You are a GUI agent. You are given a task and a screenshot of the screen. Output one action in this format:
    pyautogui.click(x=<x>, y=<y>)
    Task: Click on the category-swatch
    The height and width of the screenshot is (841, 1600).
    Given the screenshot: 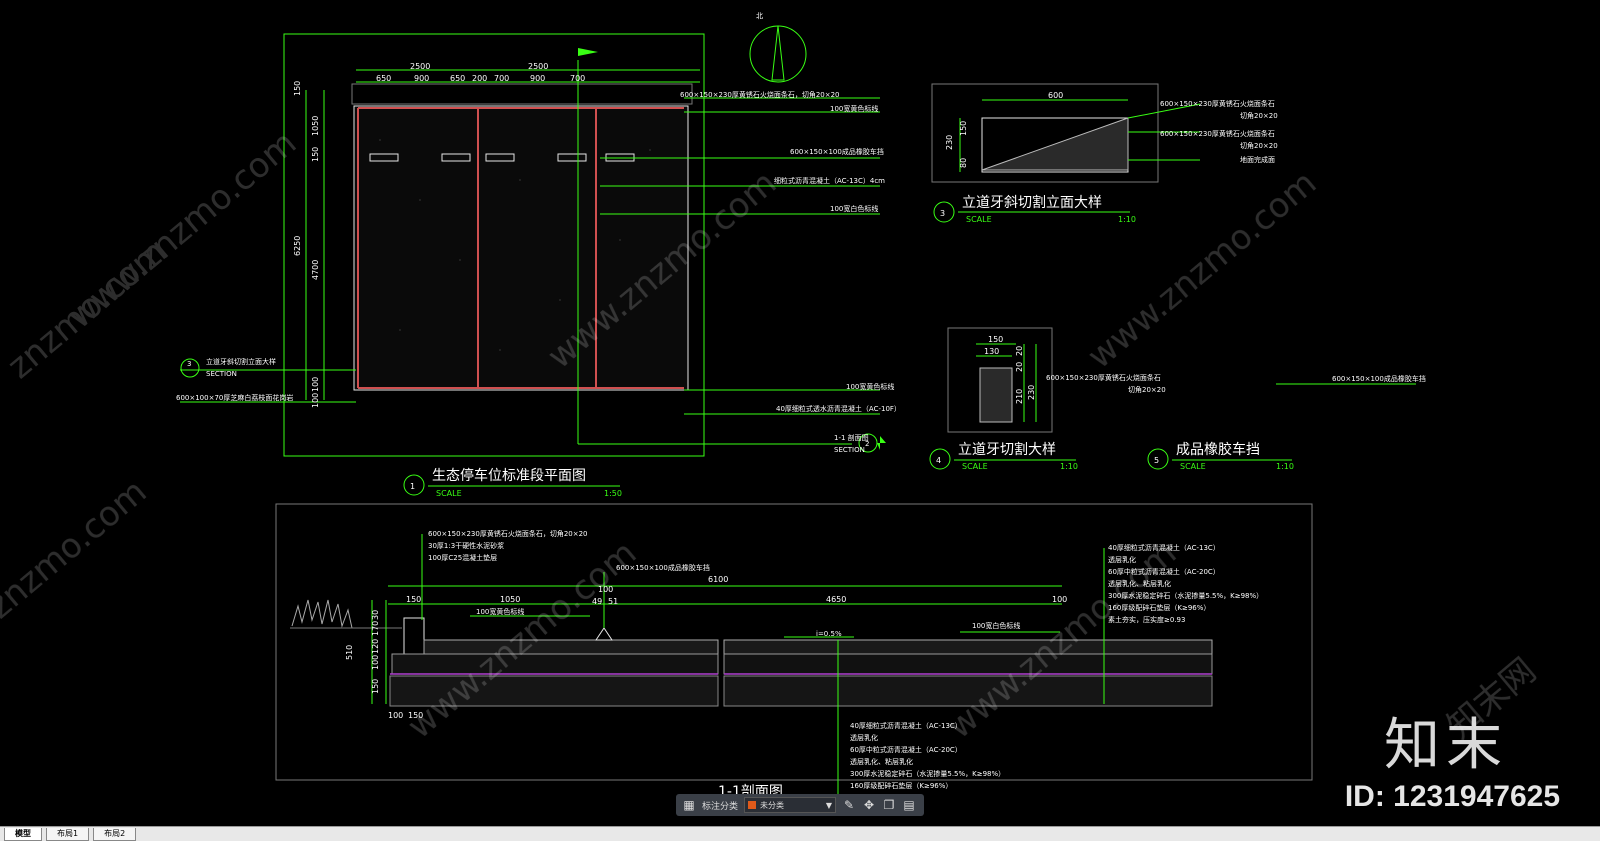 What is the action you would take?
    pyautogui.click(x=752, y=805)
    